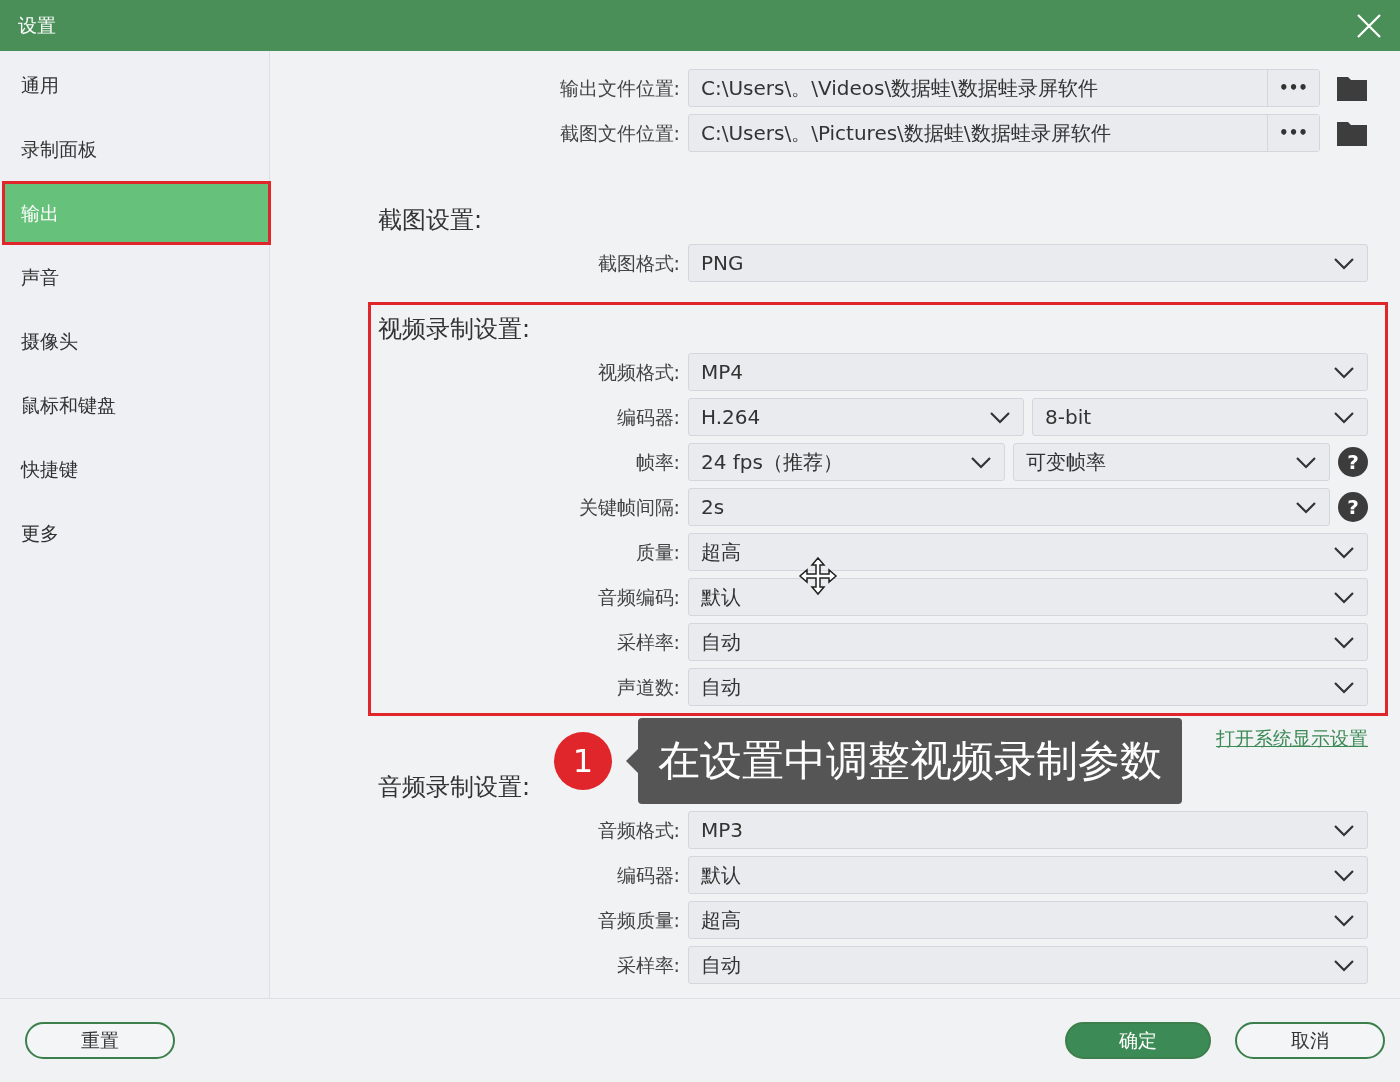  Describe the element at coordinates (1292, 738) in the screenshot. I see `settings-link: 打开系统显示设置` at that location.